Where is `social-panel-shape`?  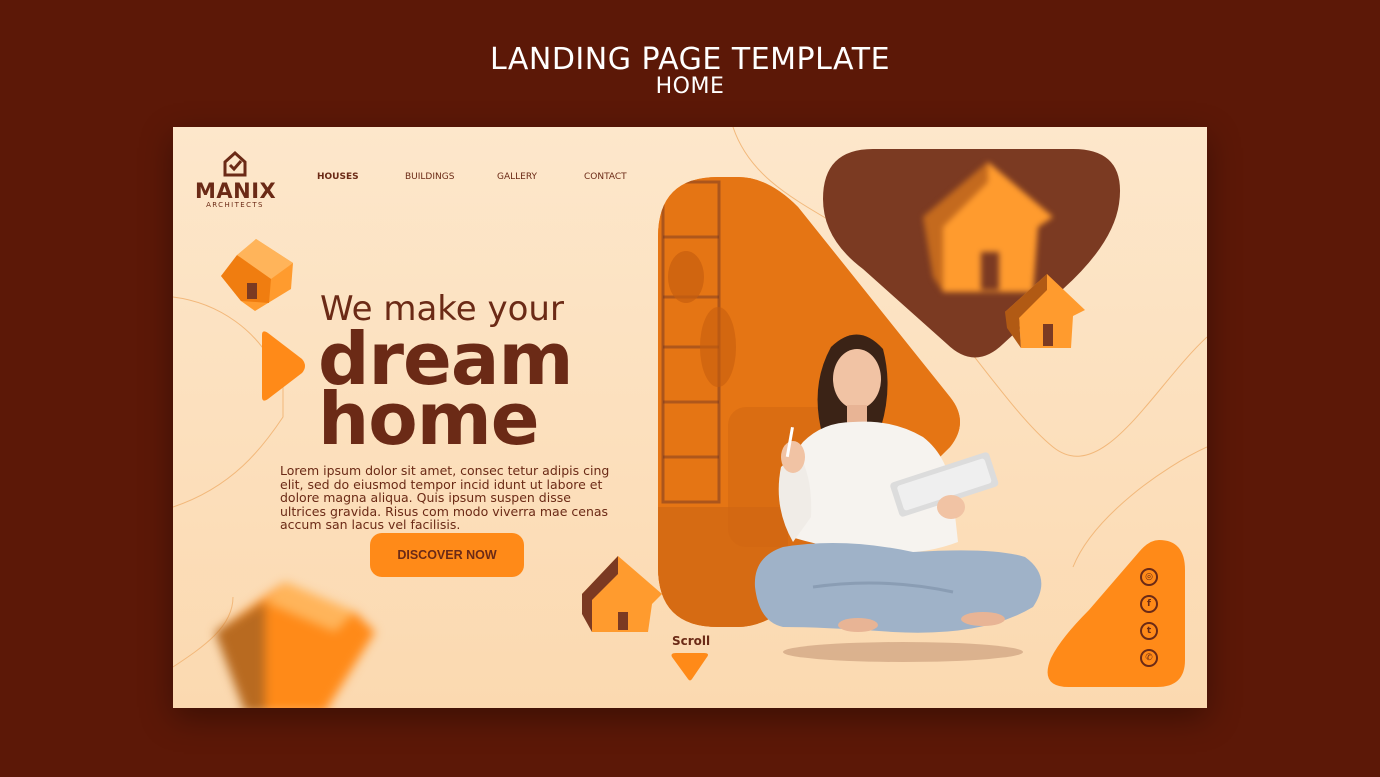
social-panel-shape is located at coordinates (1116, 613).